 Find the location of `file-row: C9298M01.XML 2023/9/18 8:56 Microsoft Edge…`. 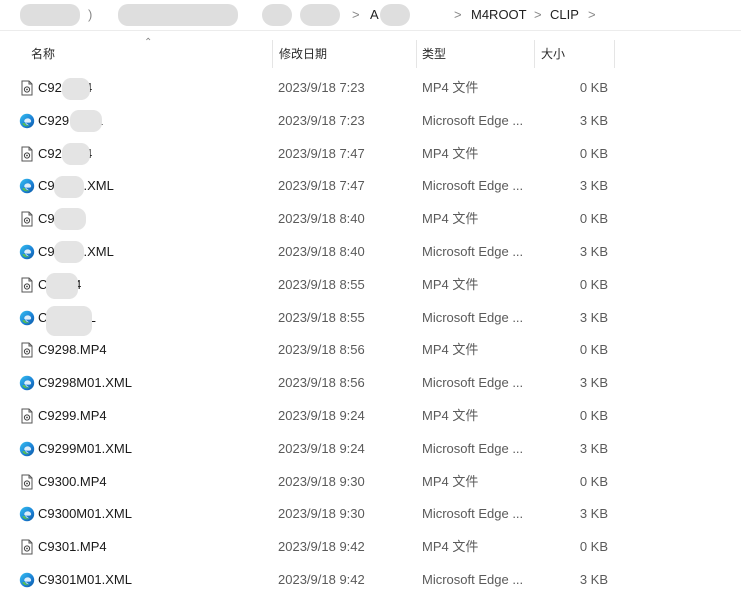

file-row: C9298M01.XML 2023/9/18 8:56 Microsoft Edge… is located at coordinates (370, 383).